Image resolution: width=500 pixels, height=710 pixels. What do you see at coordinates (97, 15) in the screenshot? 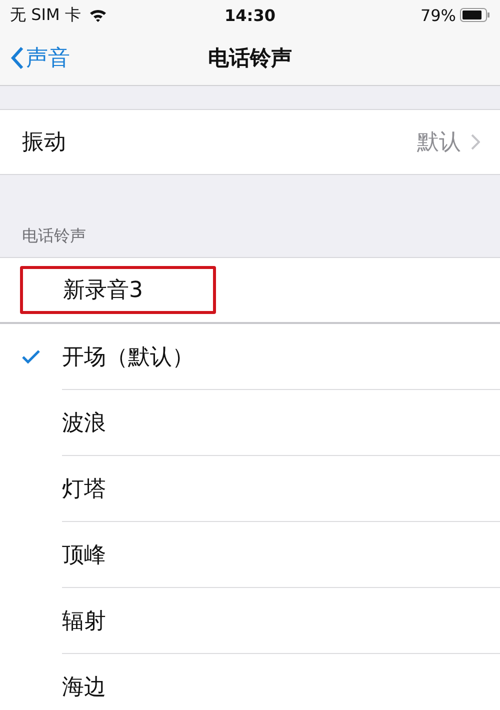
I see `wifi-icon` at bounding box center [97, 15].